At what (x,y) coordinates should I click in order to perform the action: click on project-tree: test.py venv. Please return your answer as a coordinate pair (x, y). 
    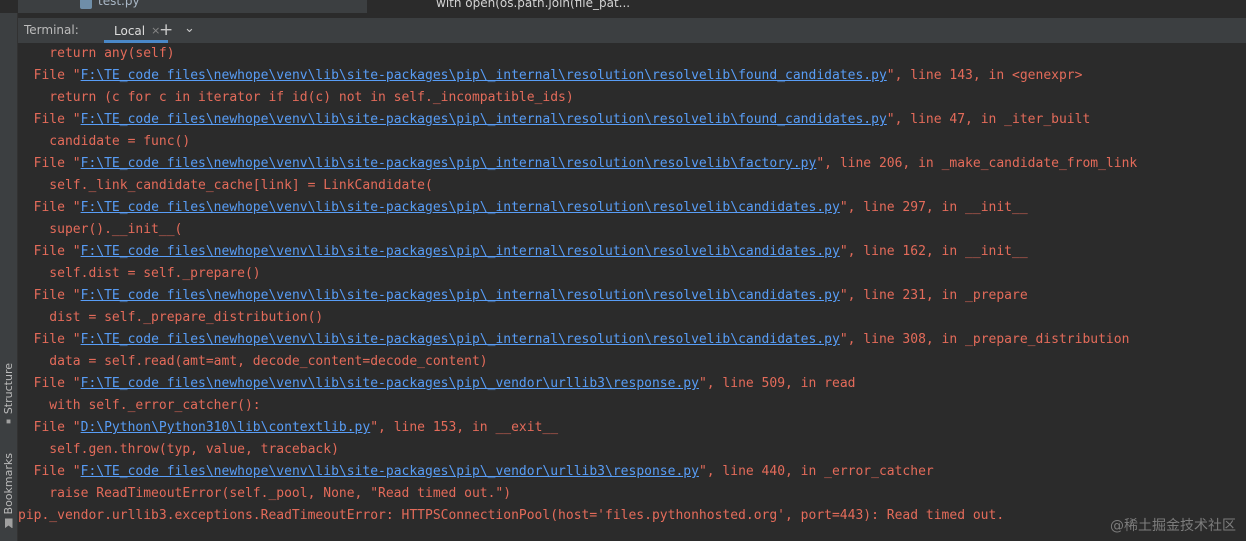
    Looking at the image, I should click on (192, 6).